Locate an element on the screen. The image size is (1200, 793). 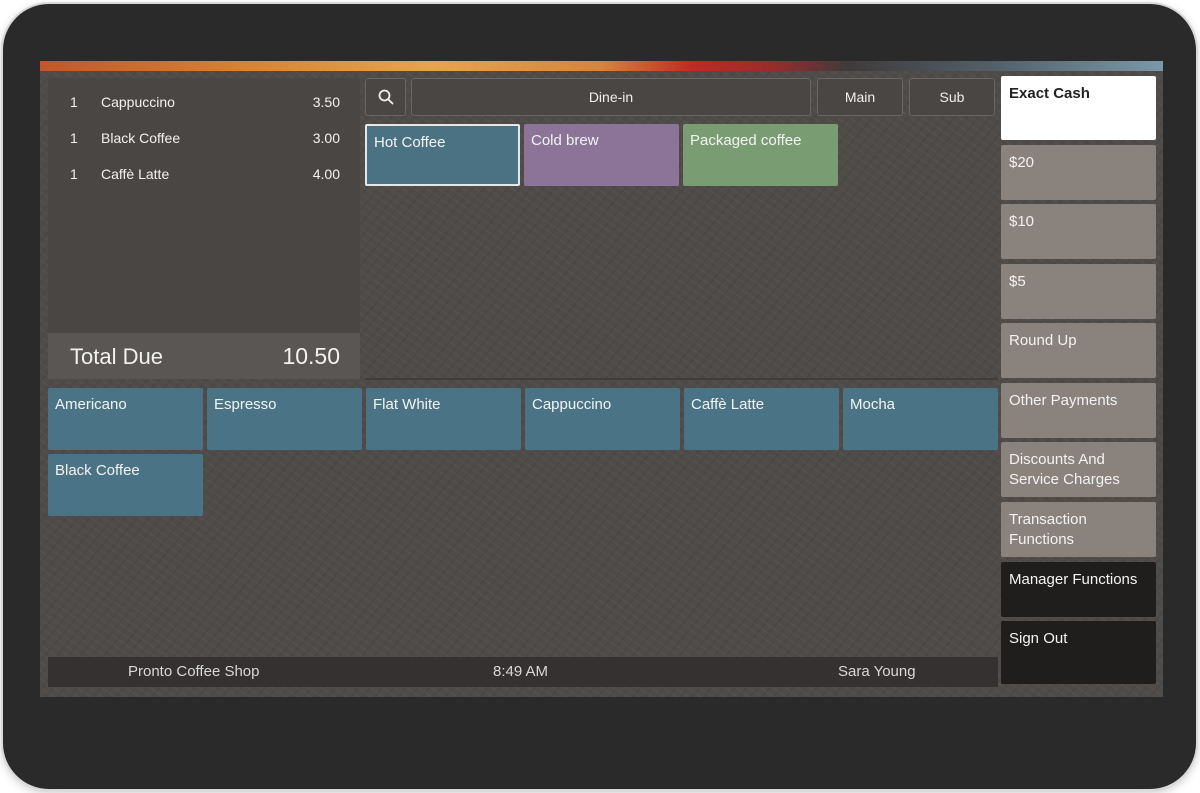
menu-item-flat-white: Flat White is located at coordinates (443, 419).